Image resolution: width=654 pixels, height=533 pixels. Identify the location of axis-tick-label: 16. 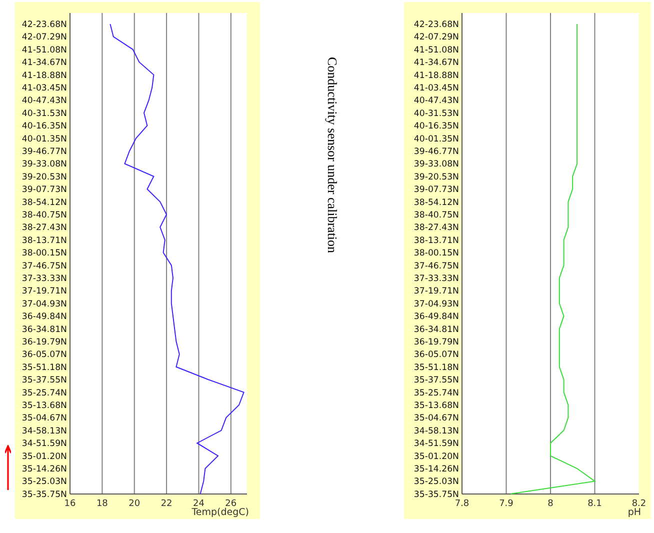
(70, 504).